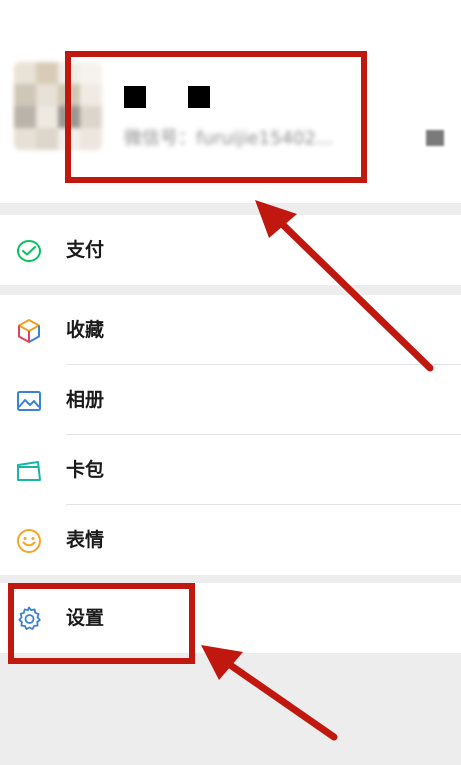  I want to click on pay-section: 支付, so click(230, 250).